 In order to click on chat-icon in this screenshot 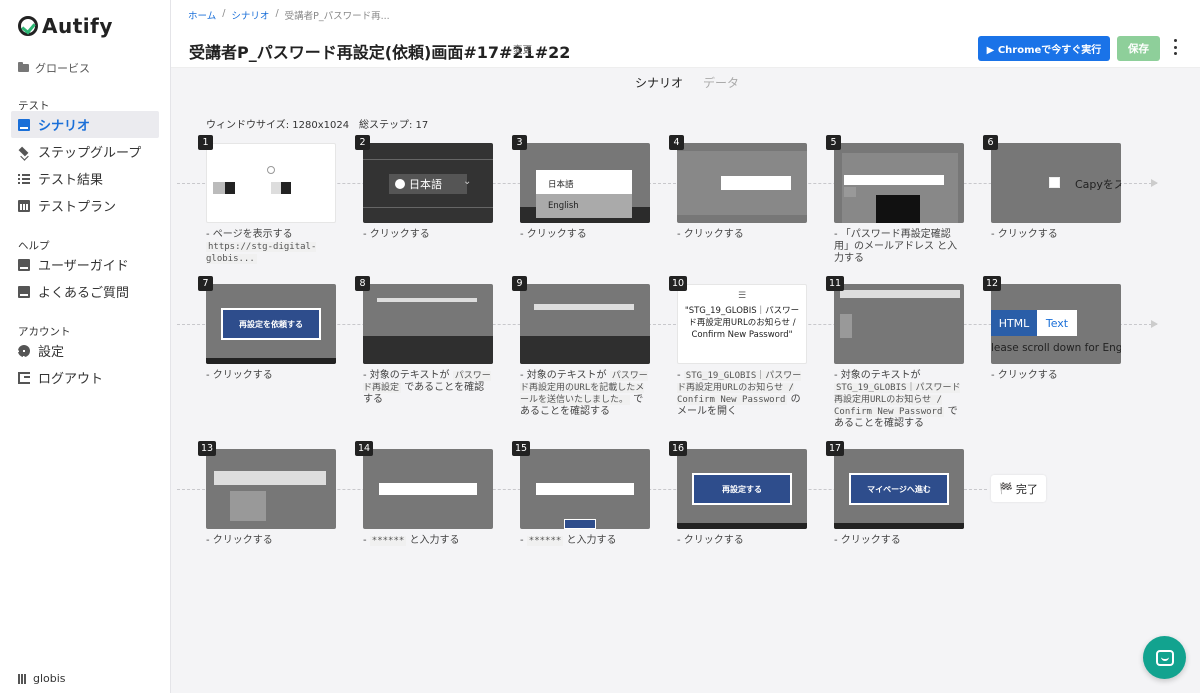, I will do `click(1164, 657)`.